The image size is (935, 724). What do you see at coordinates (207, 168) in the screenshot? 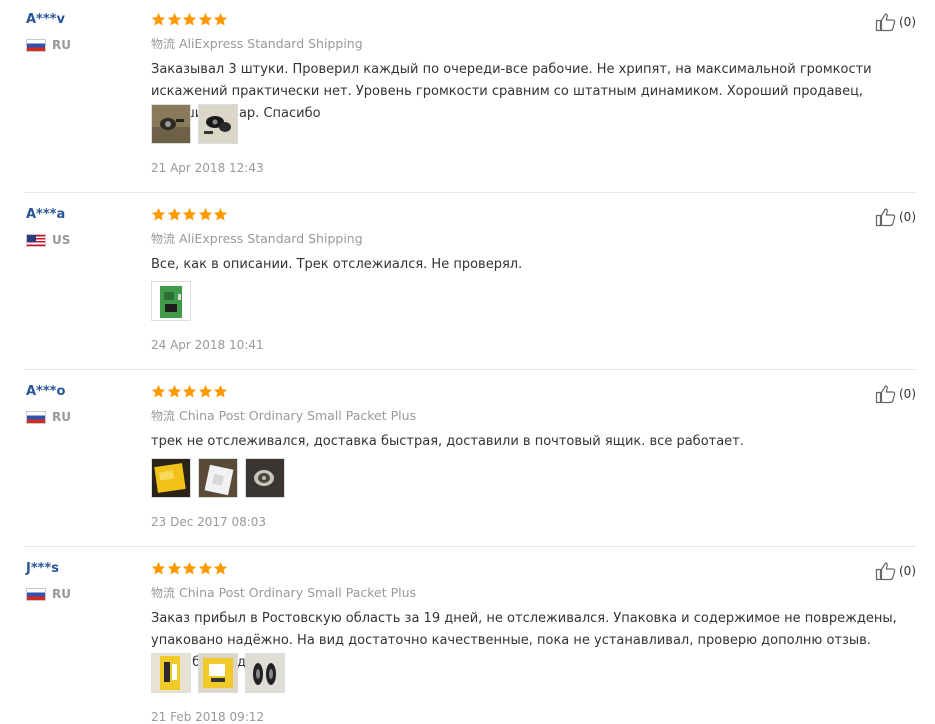
I see `review-date: 21 Apr 2018 12:43` at bounding box center [207, 168].